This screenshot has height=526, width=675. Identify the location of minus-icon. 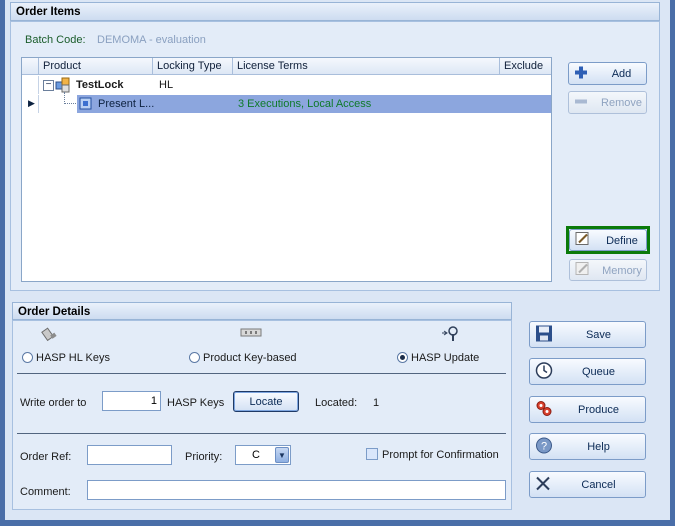
(581, 102).